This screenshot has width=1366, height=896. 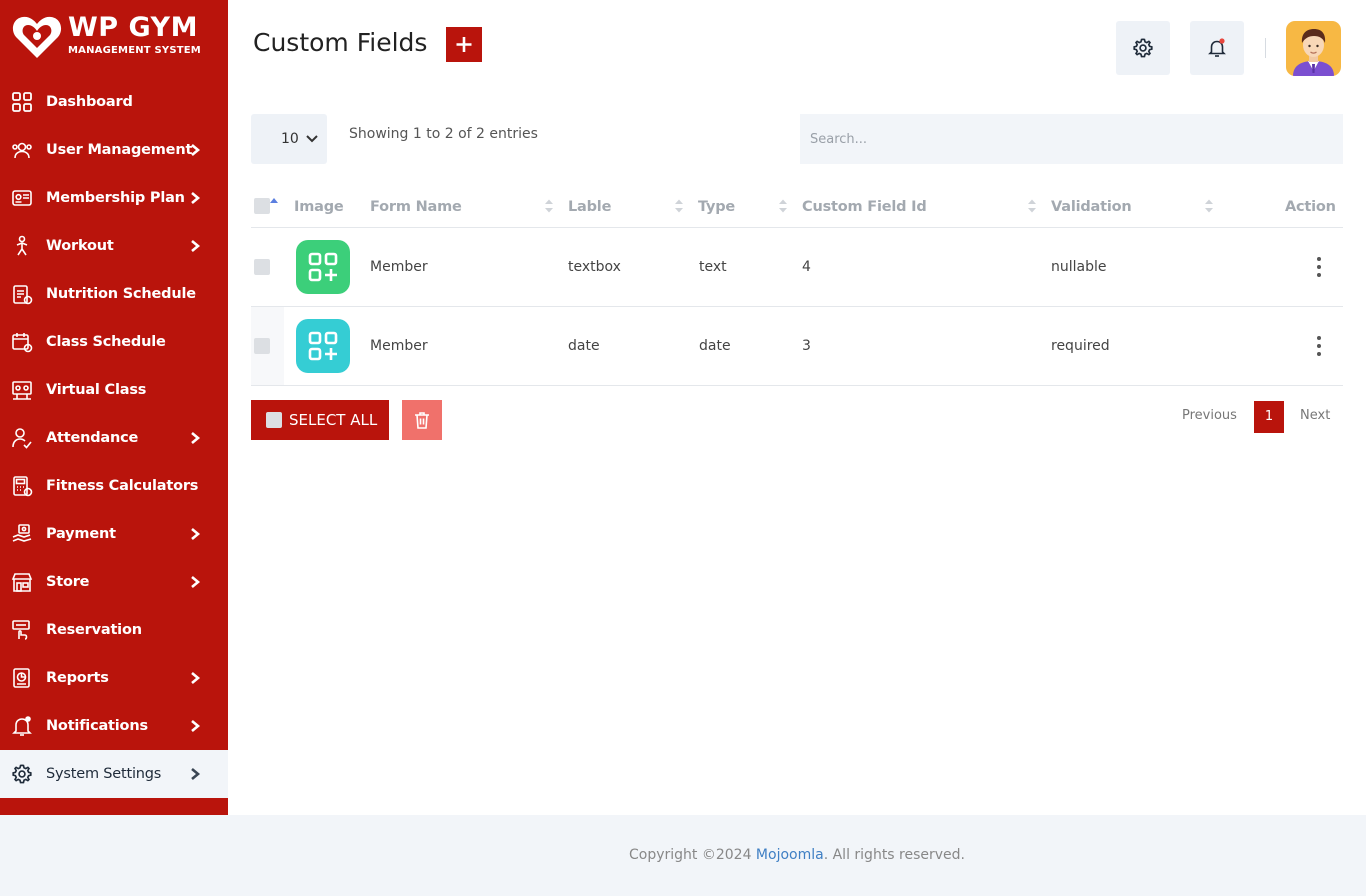 What do you see at coordinates (1265, 48) in the screenshot?
I see `header-divider` at bounding box center [1265, 48].